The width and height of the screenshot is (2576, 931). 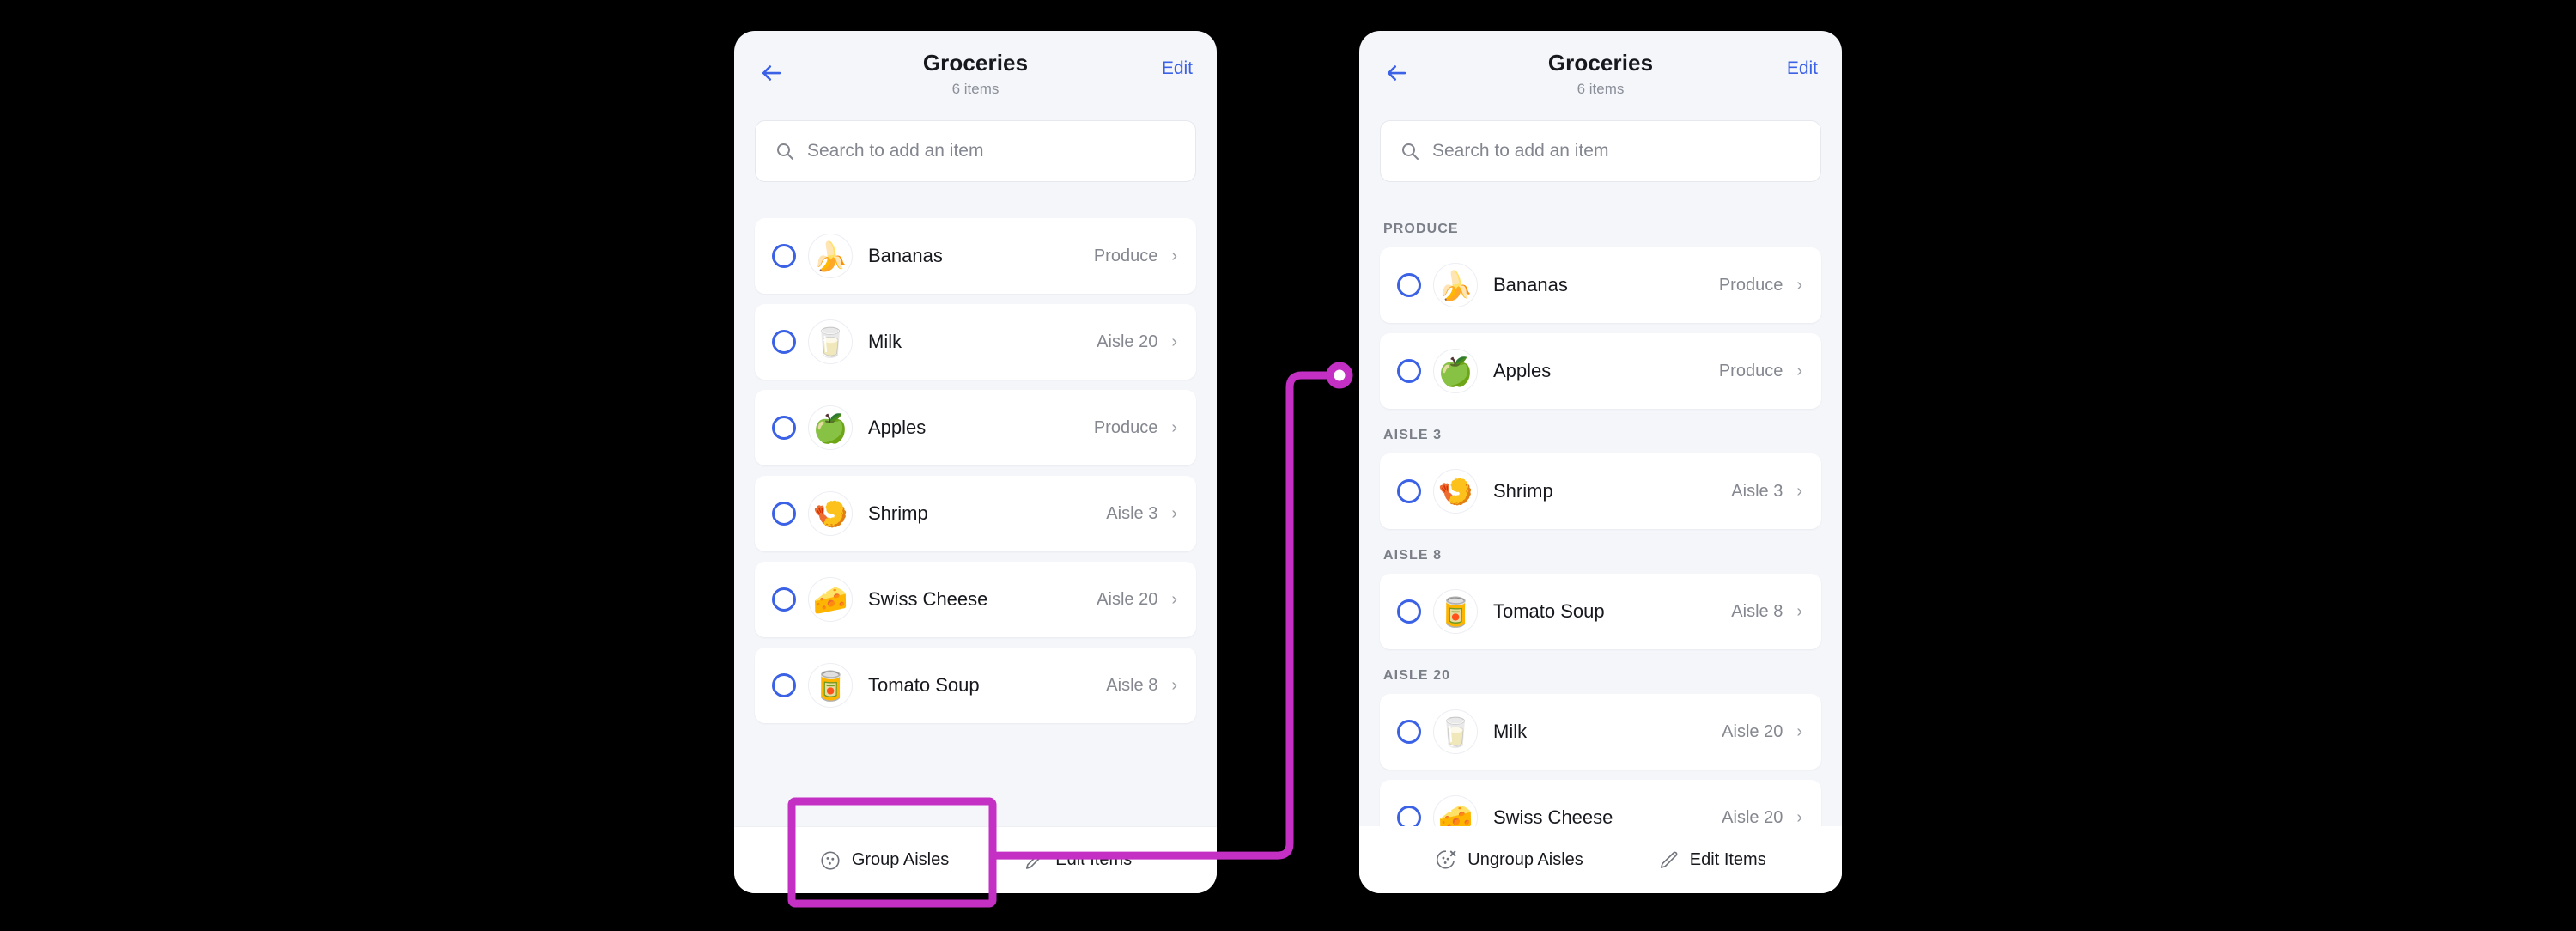 What do you see at coordinates (1727, 859) in the screenshot?
I see `edit-items-label: Edit Items` at bounding box center [1727, 859].